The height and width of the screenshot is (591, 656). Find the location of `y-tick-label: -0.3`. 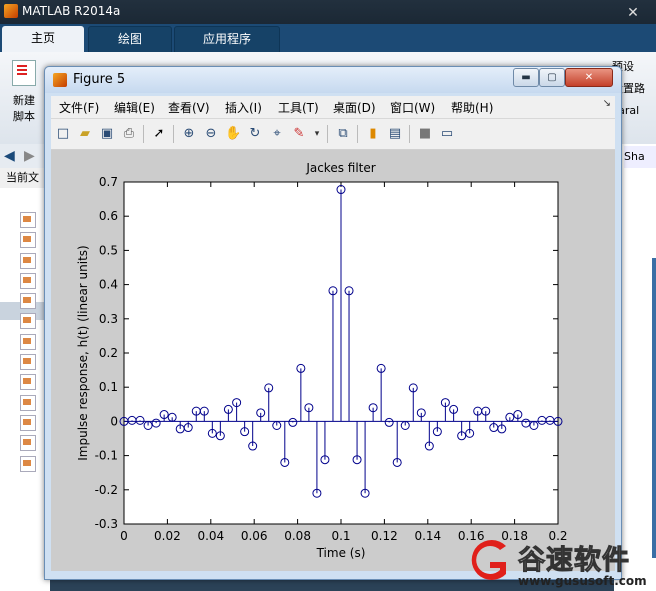

y-tick-label: -0.3 is located at coordinates (106, 524).